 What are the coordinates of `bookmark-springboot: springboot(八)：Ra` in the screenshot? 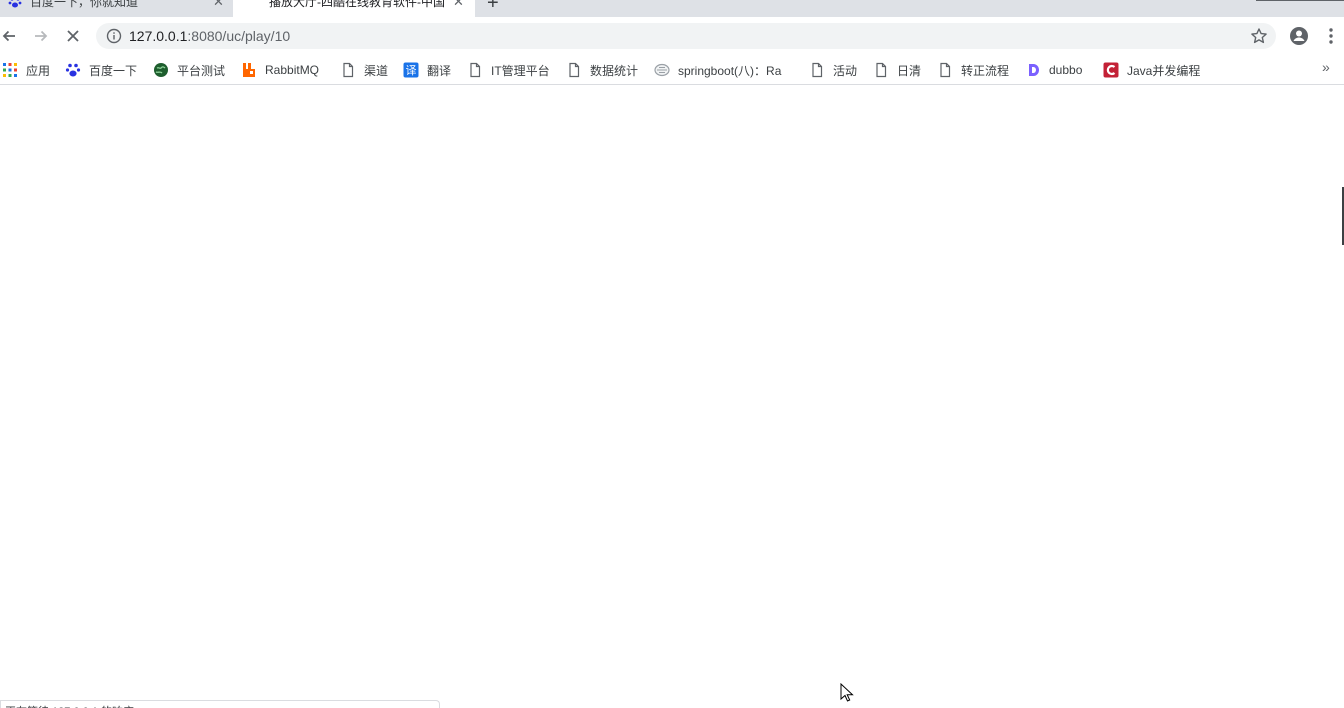 It's located at (724, 70).